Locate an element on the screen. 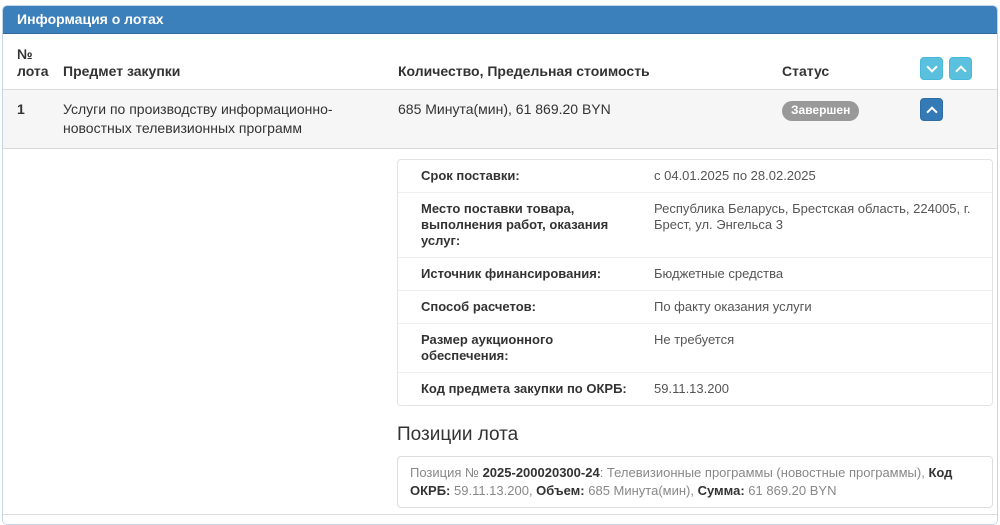  lot-number-cell: 1 is located at coordinates (33, 119).